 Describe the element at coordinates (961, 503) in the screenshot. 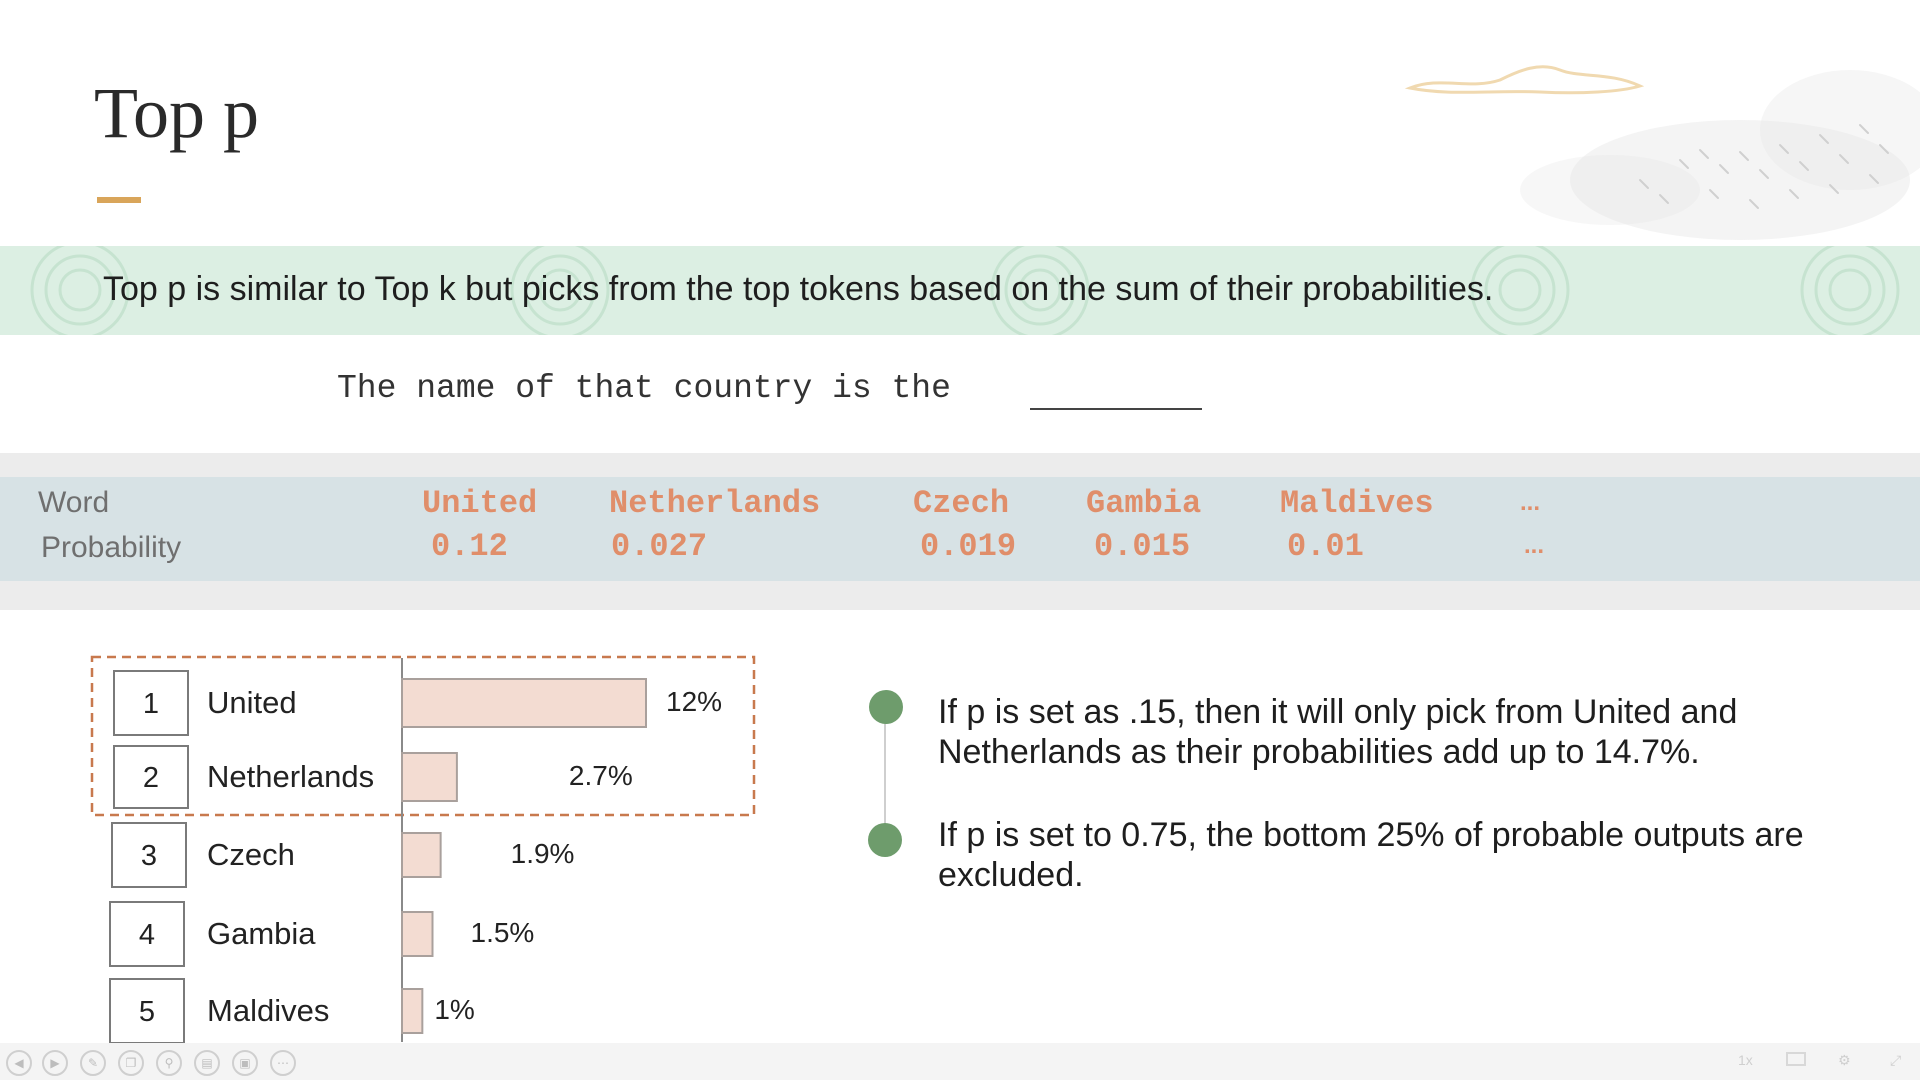

I see `token-word: Czech` at that location.